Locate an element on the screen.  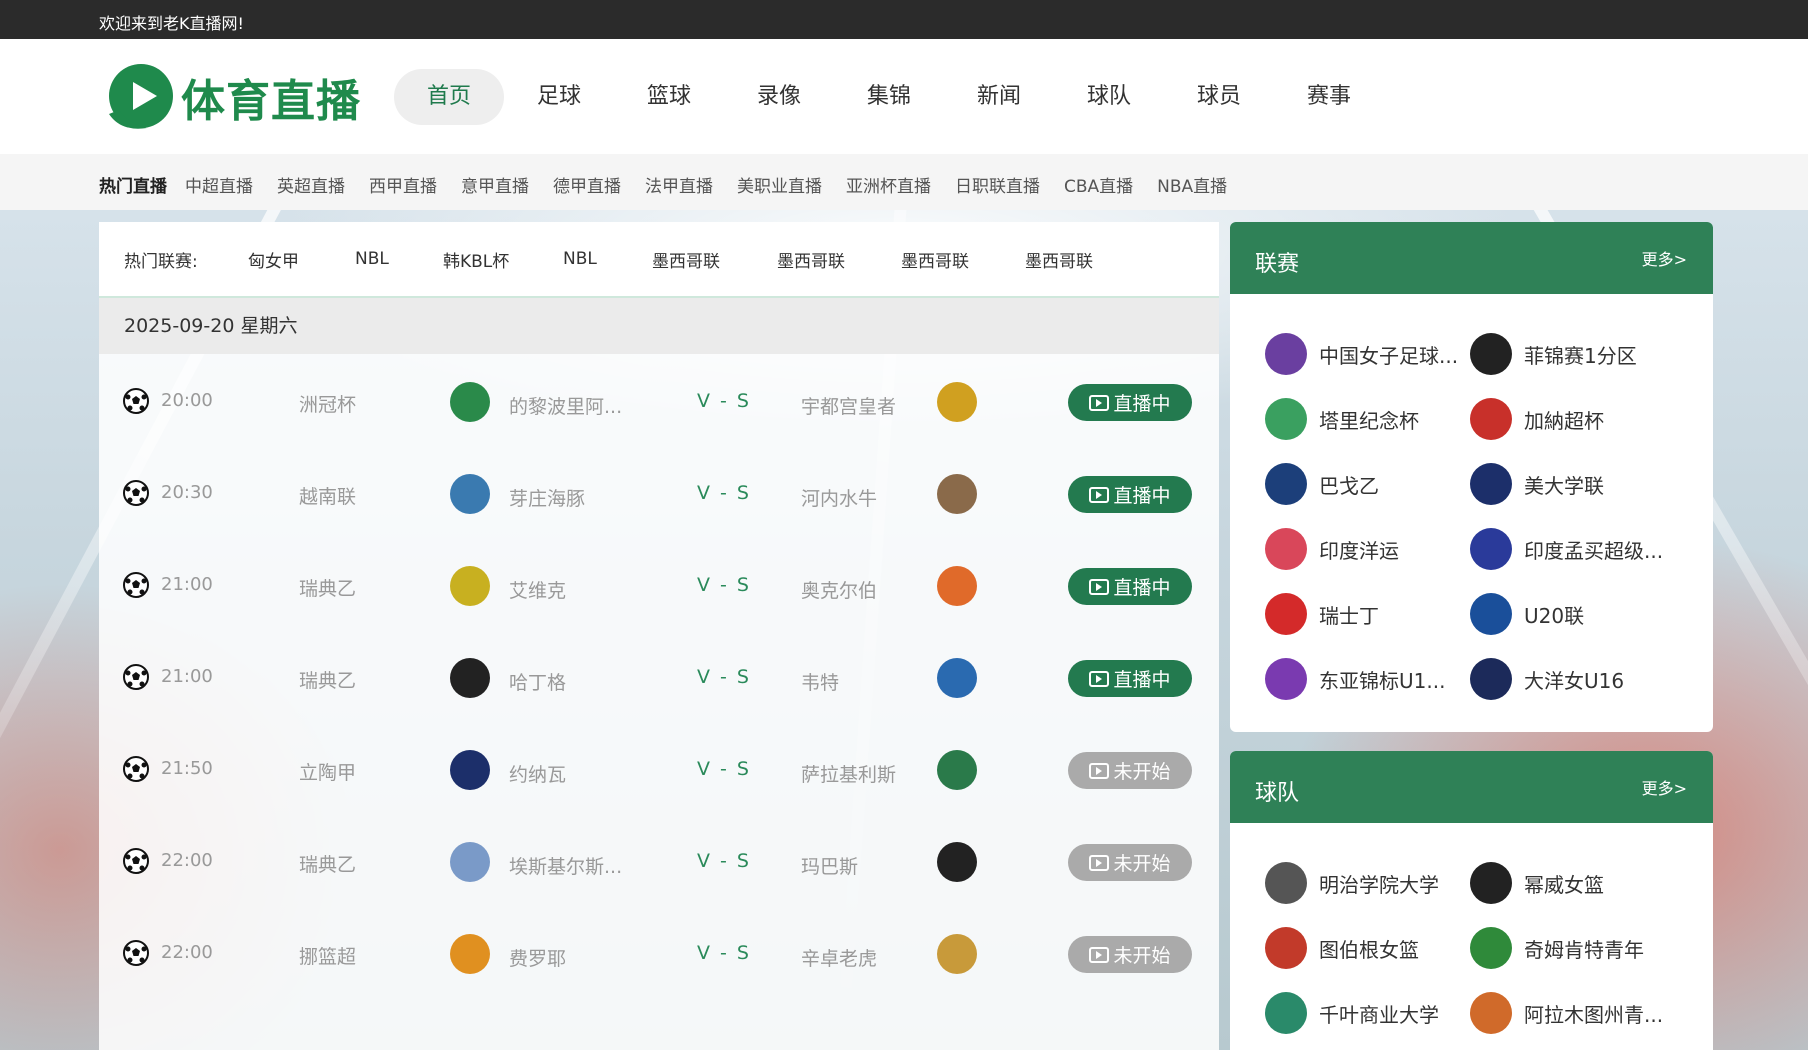
home-team-name: 芽庄海豚 is located at coordinates (547, 497).